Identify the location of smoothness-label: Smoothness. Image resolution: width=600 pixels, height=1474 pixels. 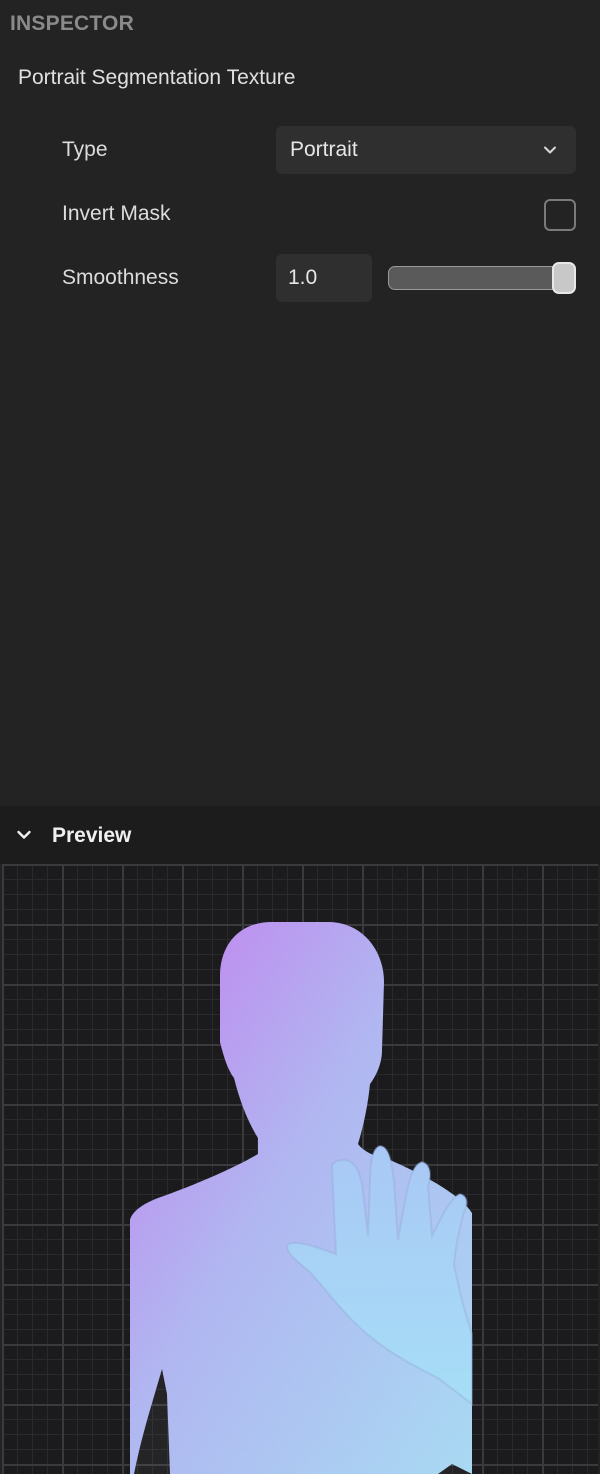
(120, 277).